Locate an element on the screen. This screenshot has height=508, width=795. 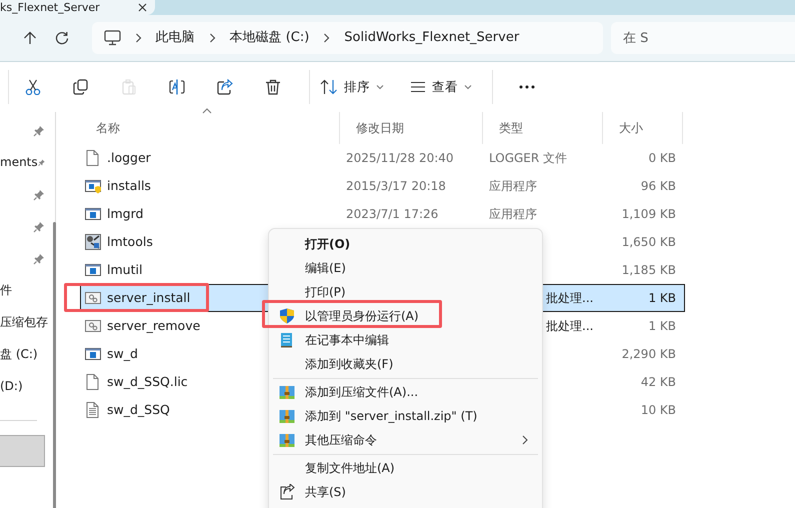
file-name: .logger is located at coordinates (129, 158).